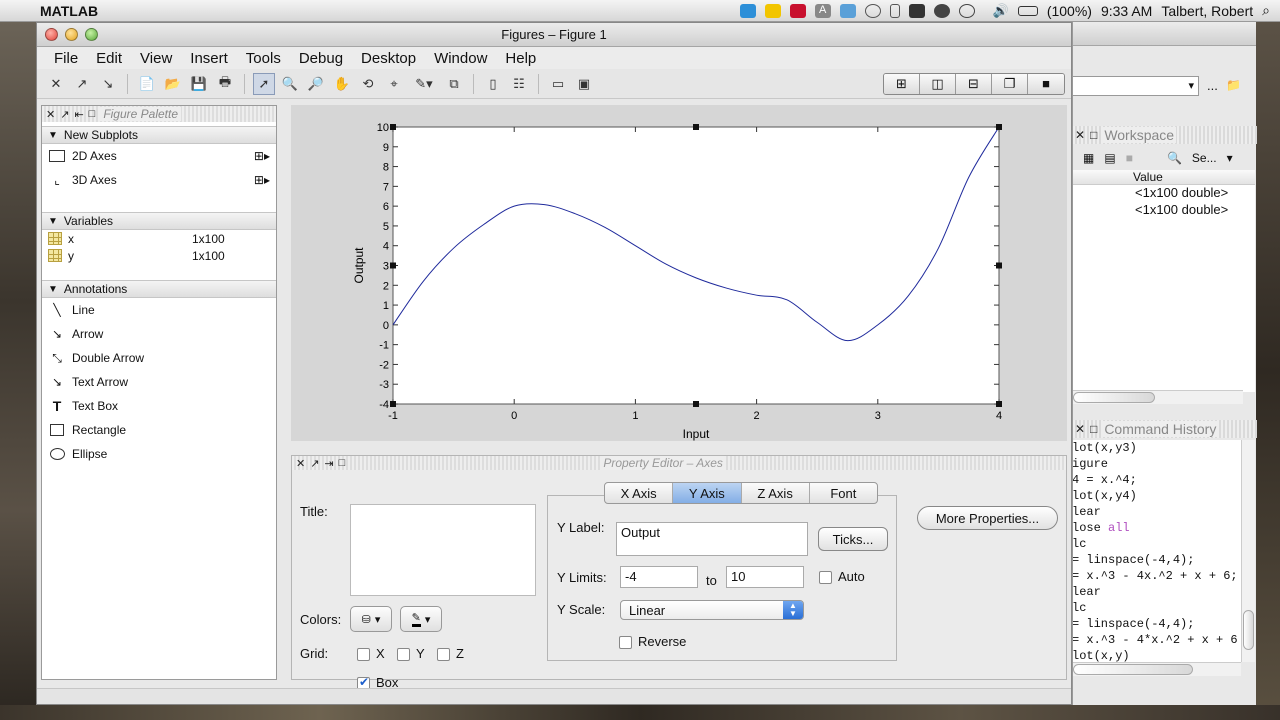 The width and height of the screenshot is (1280, 720). I want to click on history-line: = x.^3 - 4x.^2 + x + 6;, so click(1157, 576).